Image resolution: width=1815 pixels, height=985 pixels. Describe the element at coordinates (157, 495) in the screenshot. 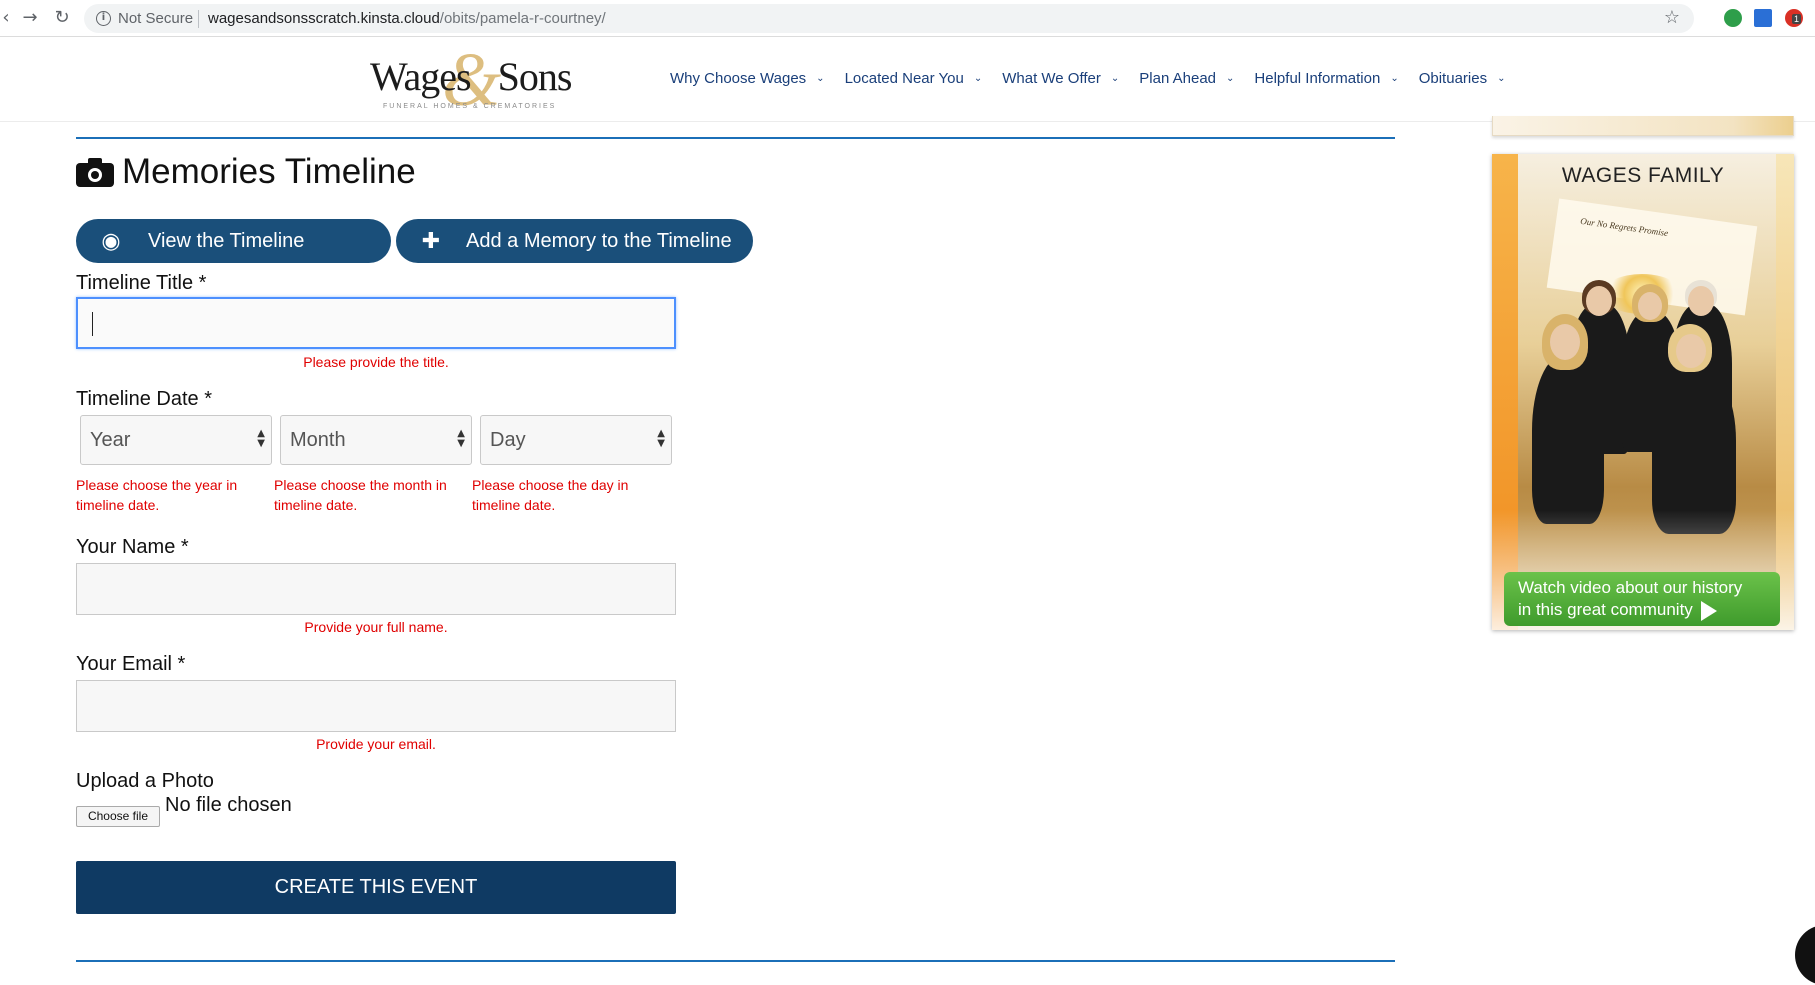

I see `year-error: Please choose the year in timeline date.` at that location.